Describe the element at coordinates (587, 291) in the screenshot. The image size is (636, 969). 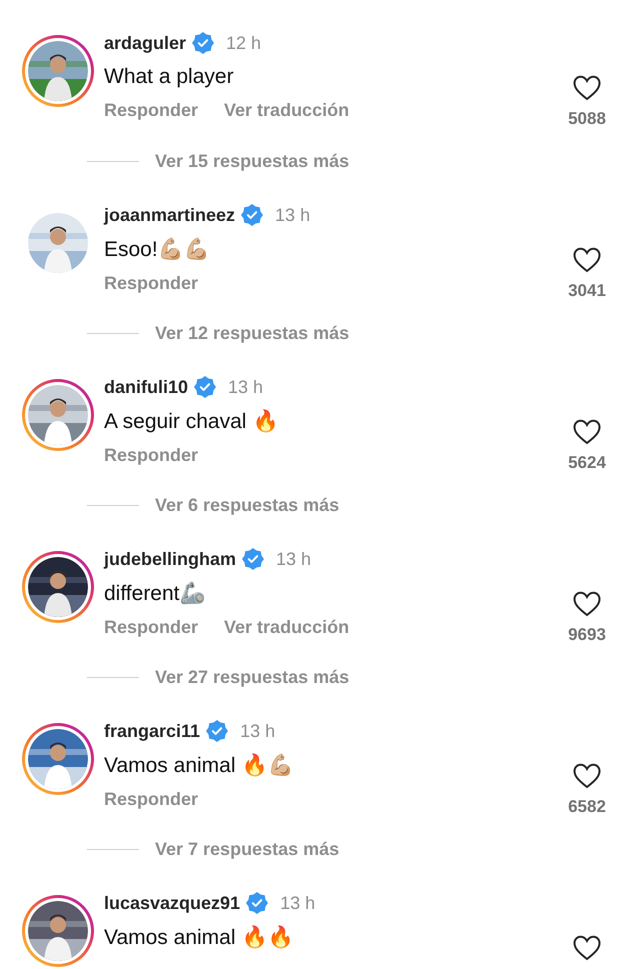
I see `like-count: 3041` at that location.